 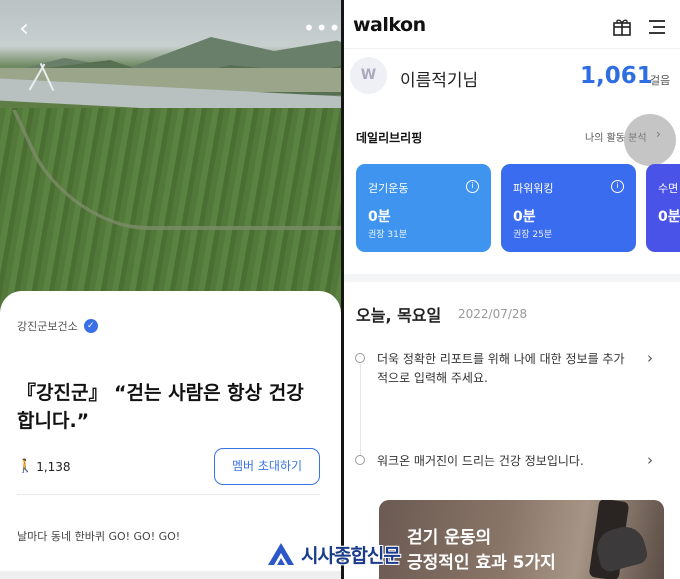 What do you see at coordinates (99, 536) in the screenshot?
I see `group-slogan: 날마다 동네 한바퀴 GO! GO! GO!` at bounding box center [99, 536].